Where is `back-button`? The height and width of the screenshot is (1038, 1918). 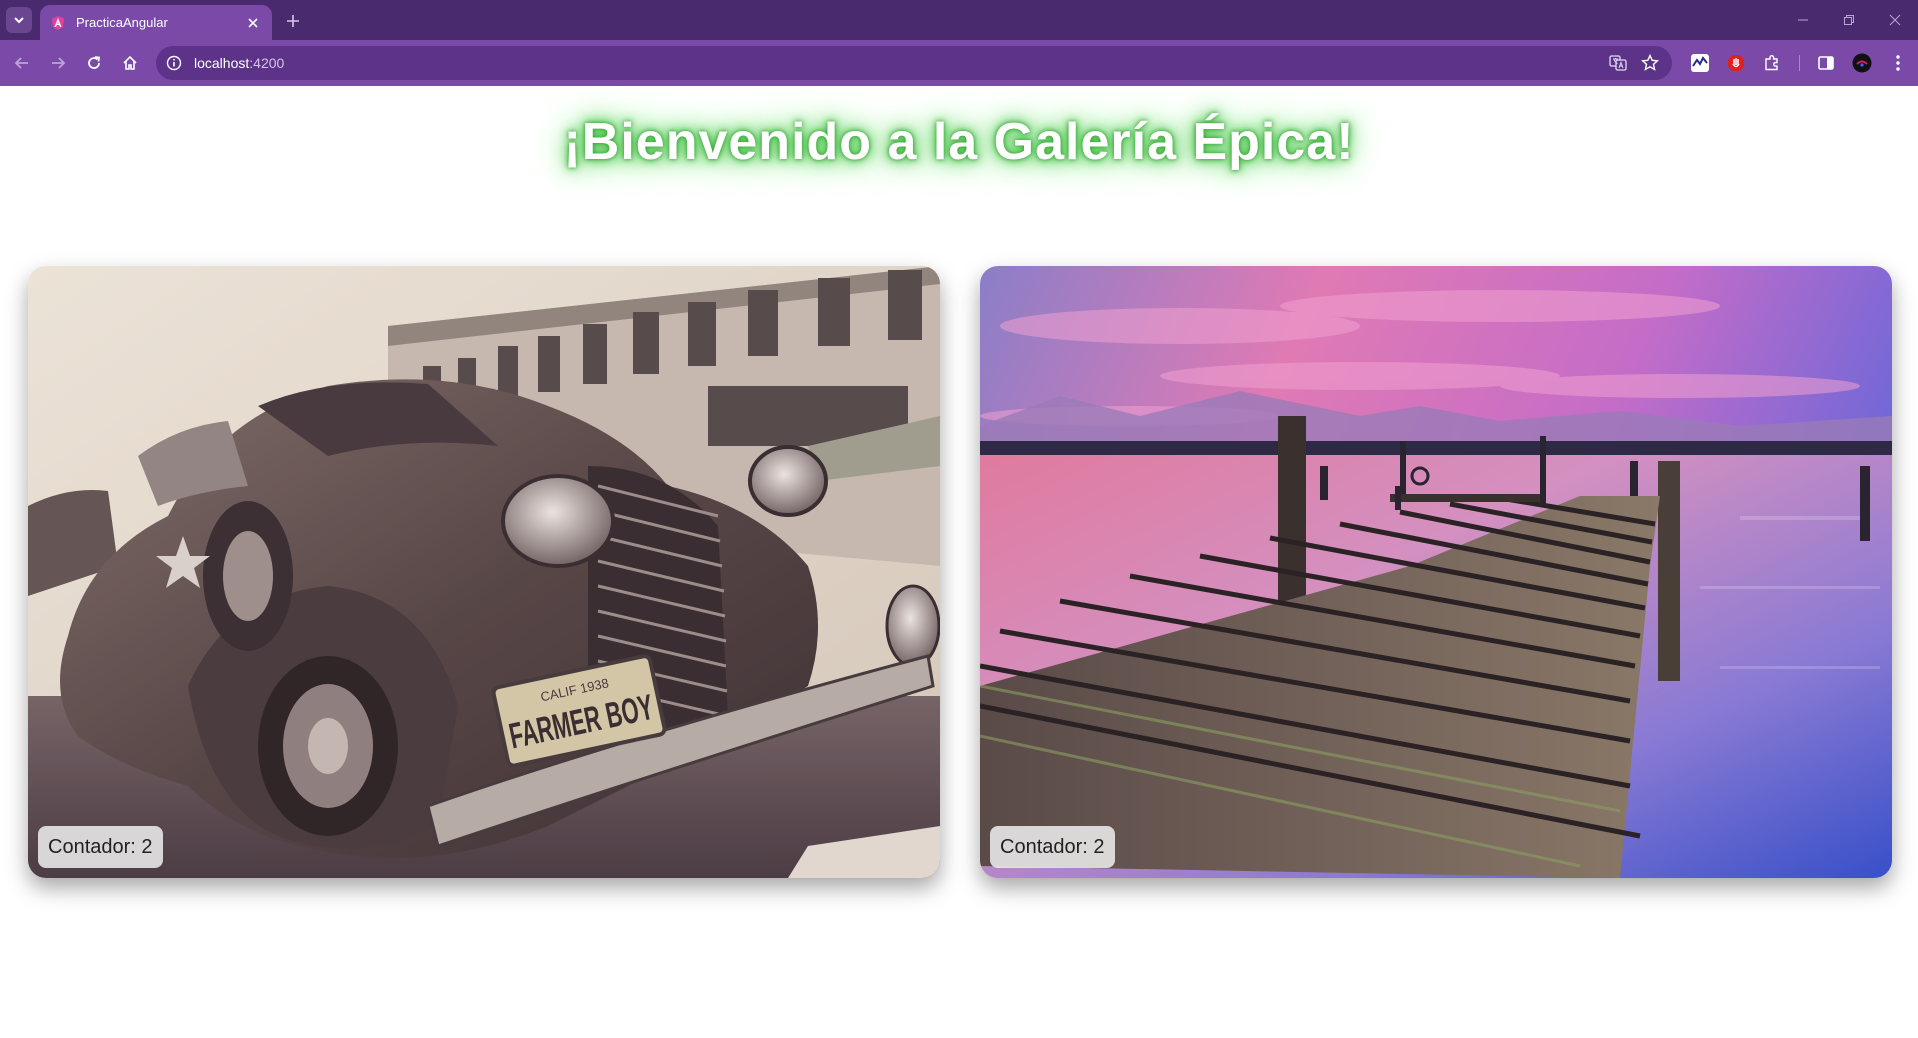 back-button is located at coordinates (22, 63).